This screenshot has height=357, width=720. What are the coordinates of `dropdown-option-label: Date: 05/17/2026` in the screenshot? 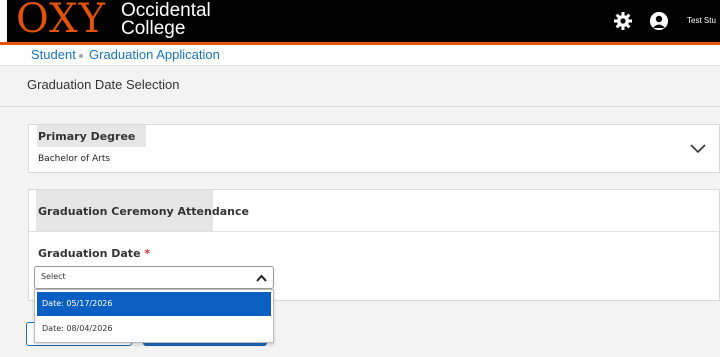 It's located at (77, 303).